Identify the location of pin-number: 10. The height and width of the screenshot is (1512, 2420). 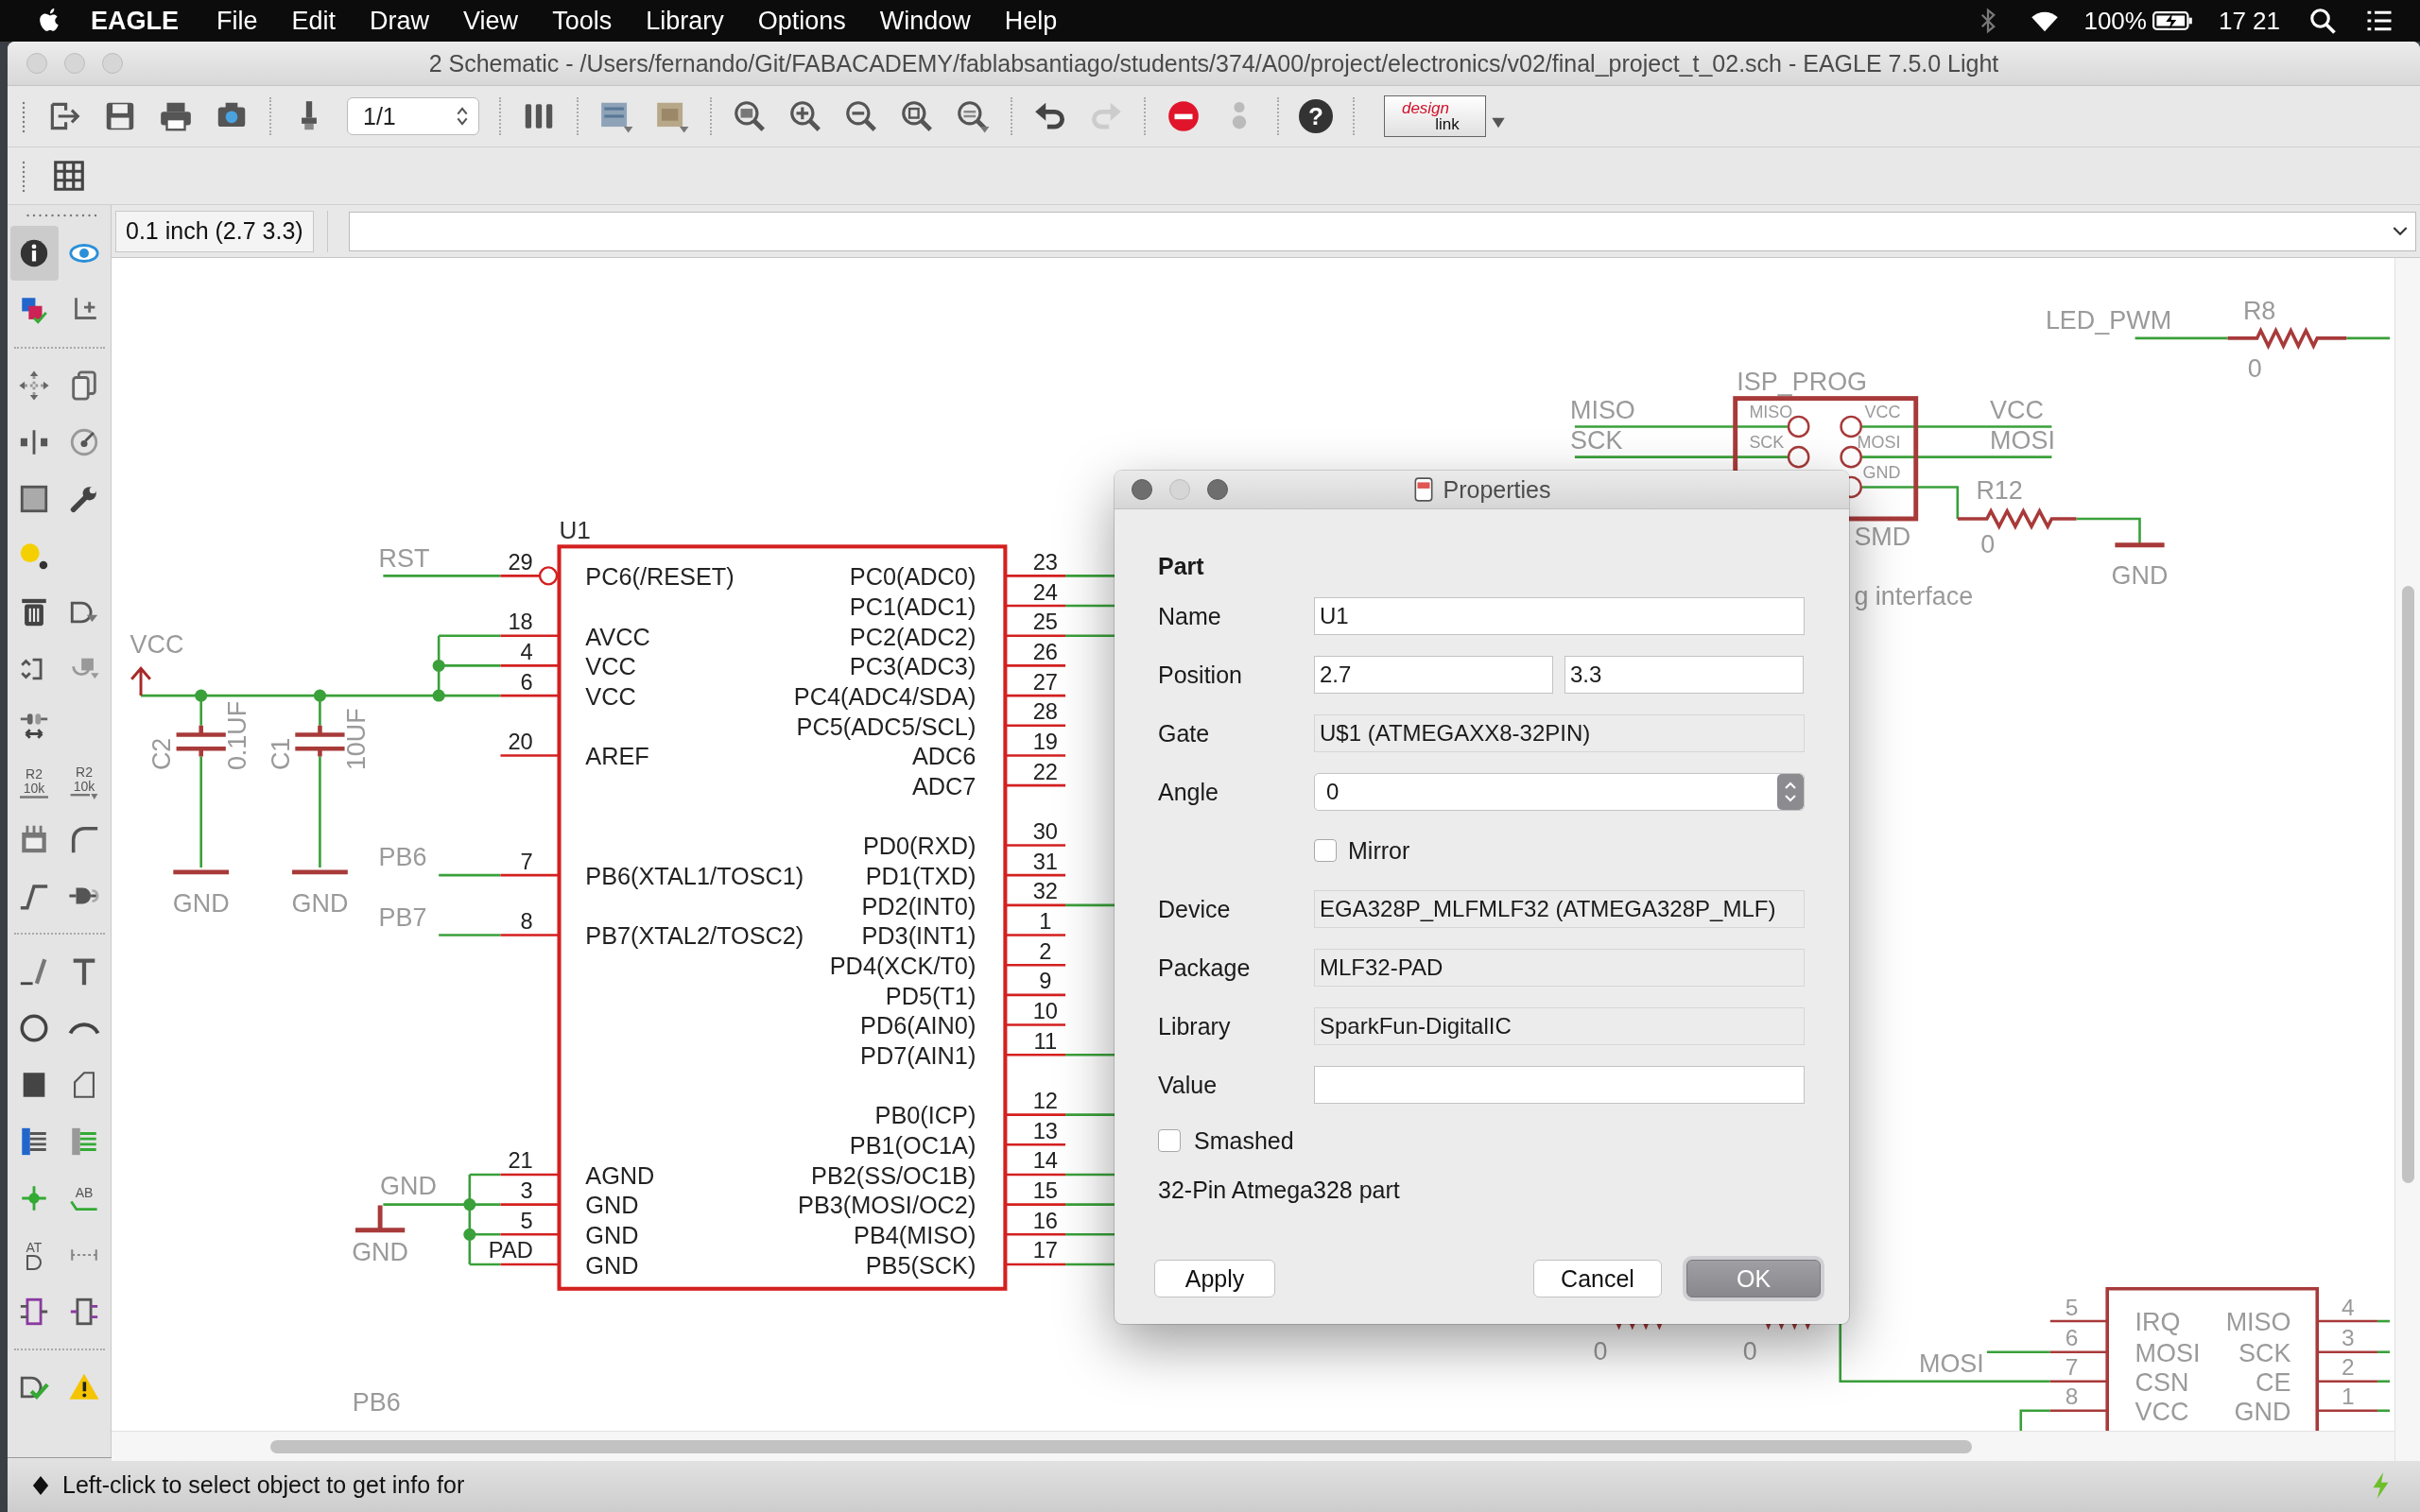
(1045, 1011).